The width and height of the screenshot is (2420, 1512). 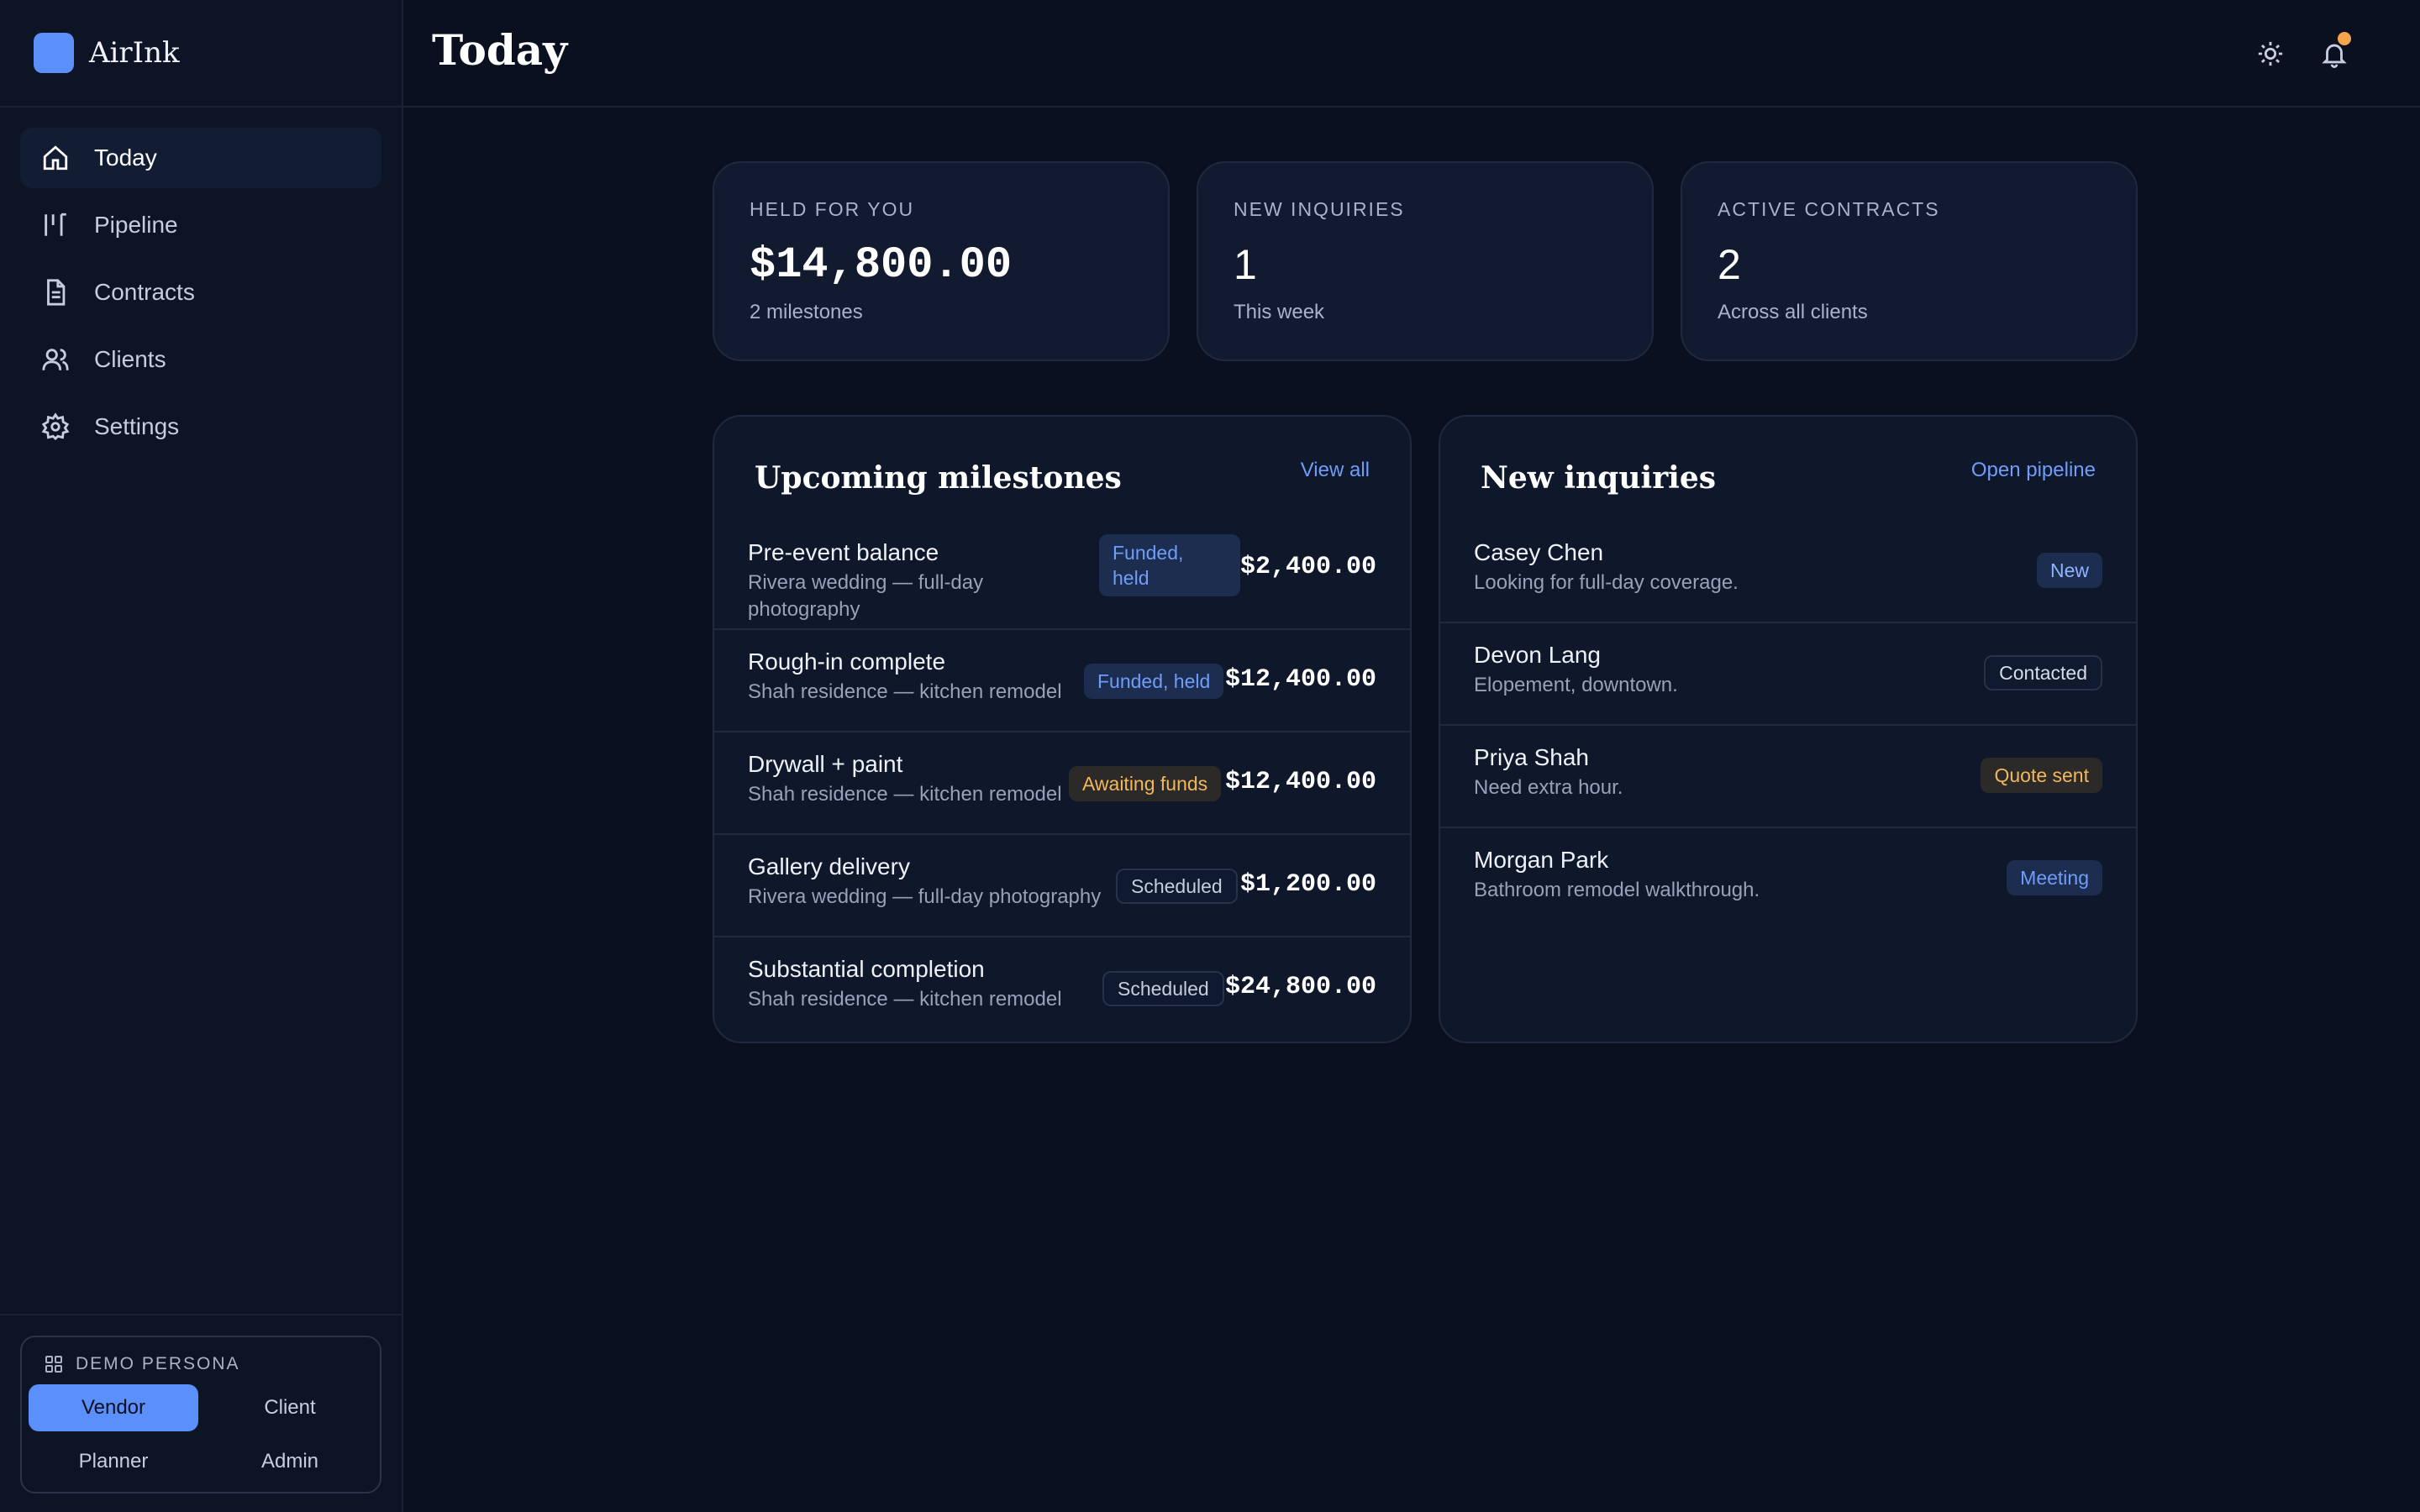 What do you see at coordinates (54, 53) in the screenshot?
I see `logo-icon` at bounding box center [54, 53].